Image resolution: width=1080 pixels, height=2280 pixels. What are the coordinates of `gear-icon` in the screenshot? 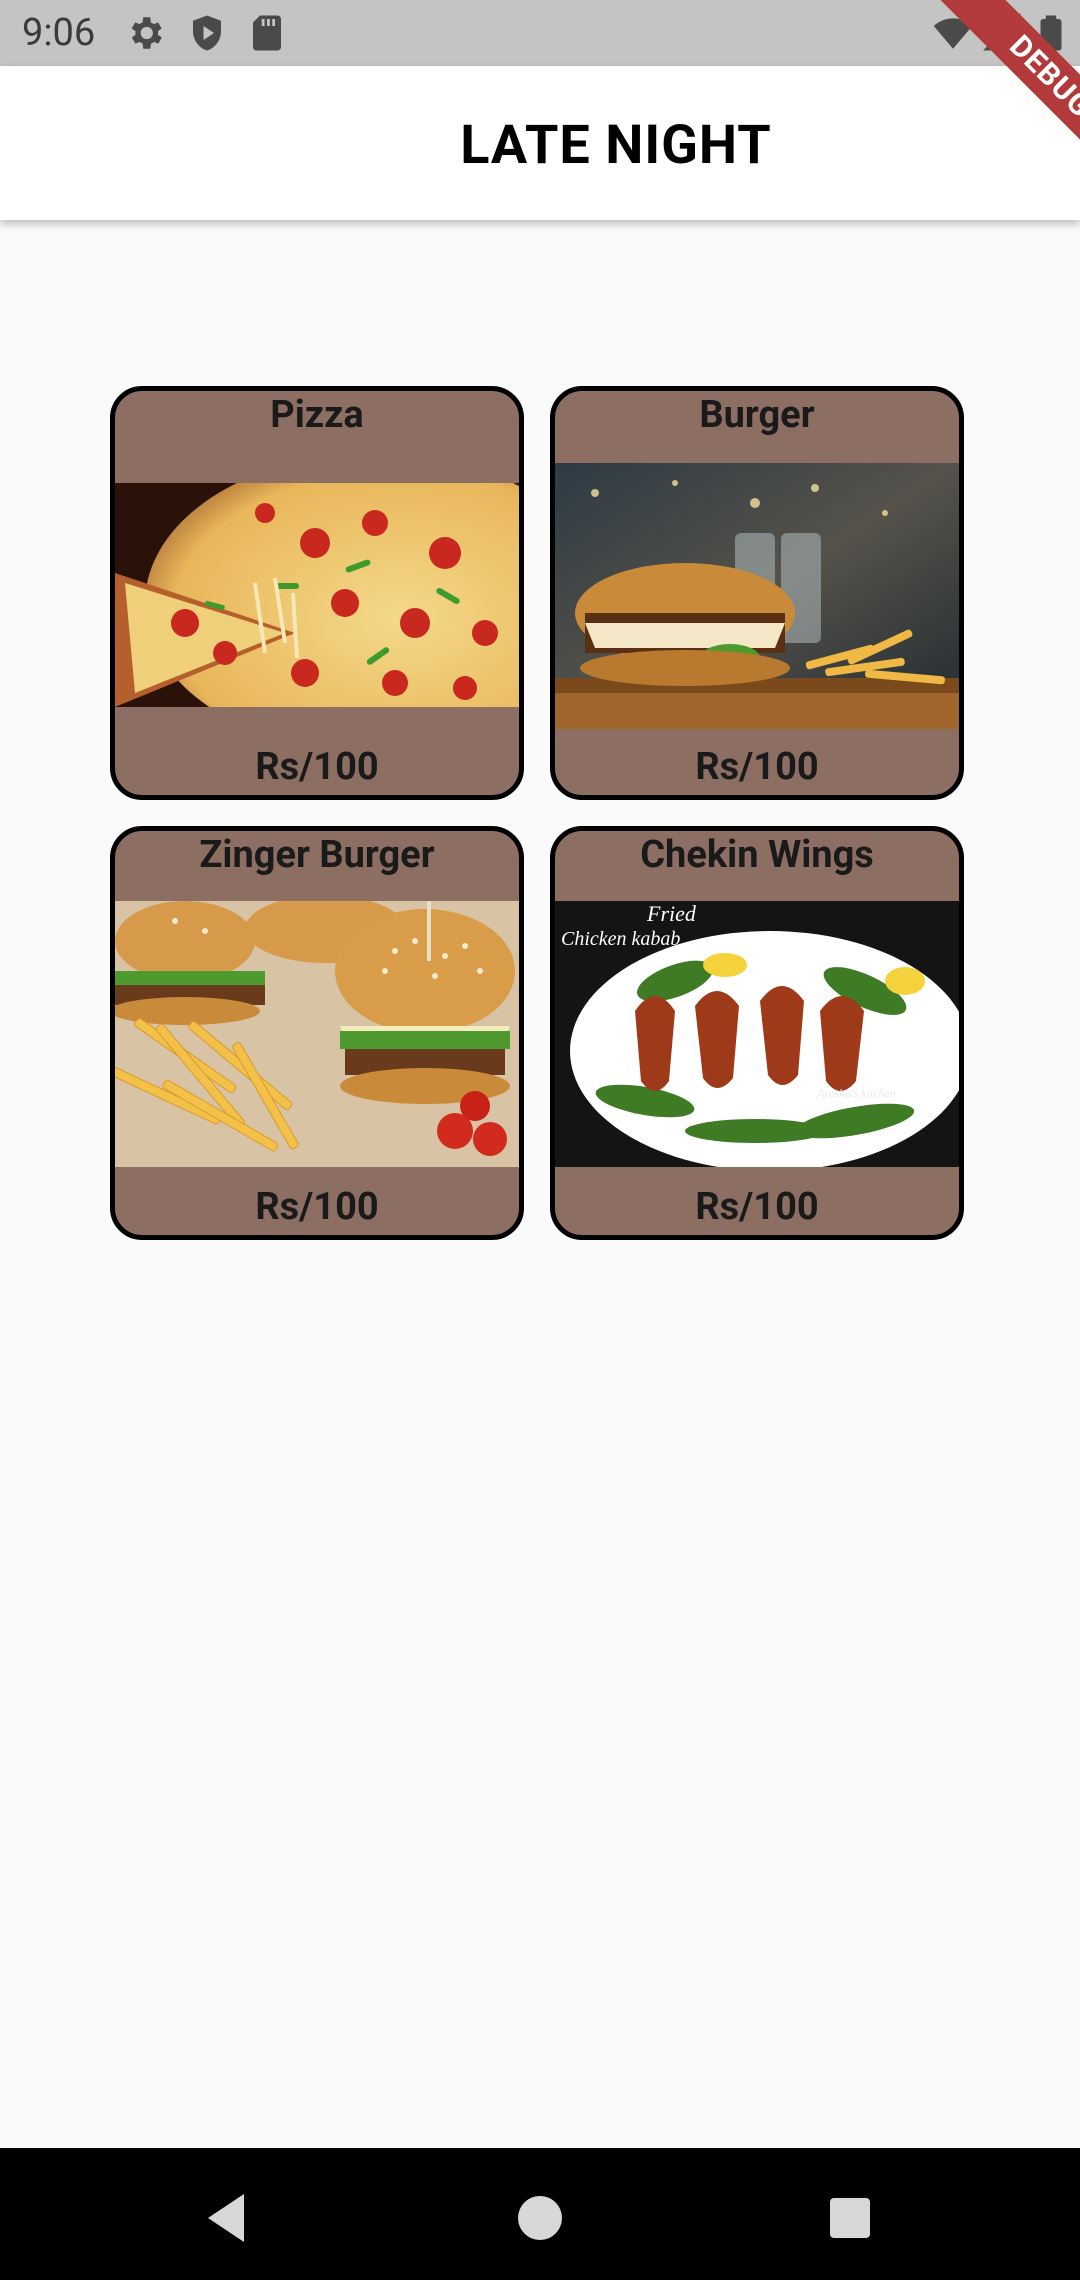 It's located at (146, 33).